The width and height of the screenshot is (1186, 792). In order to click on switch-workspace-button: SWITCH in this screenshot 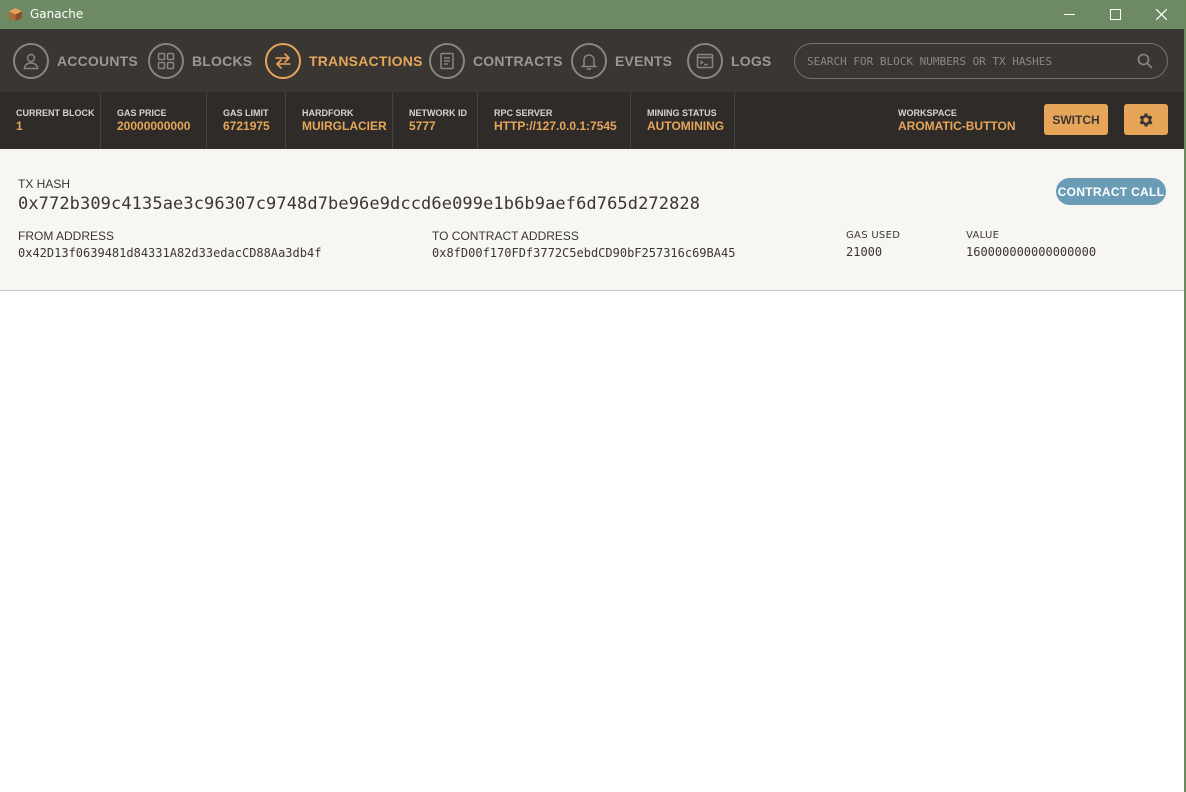, I will do `click(1076, 119)`.